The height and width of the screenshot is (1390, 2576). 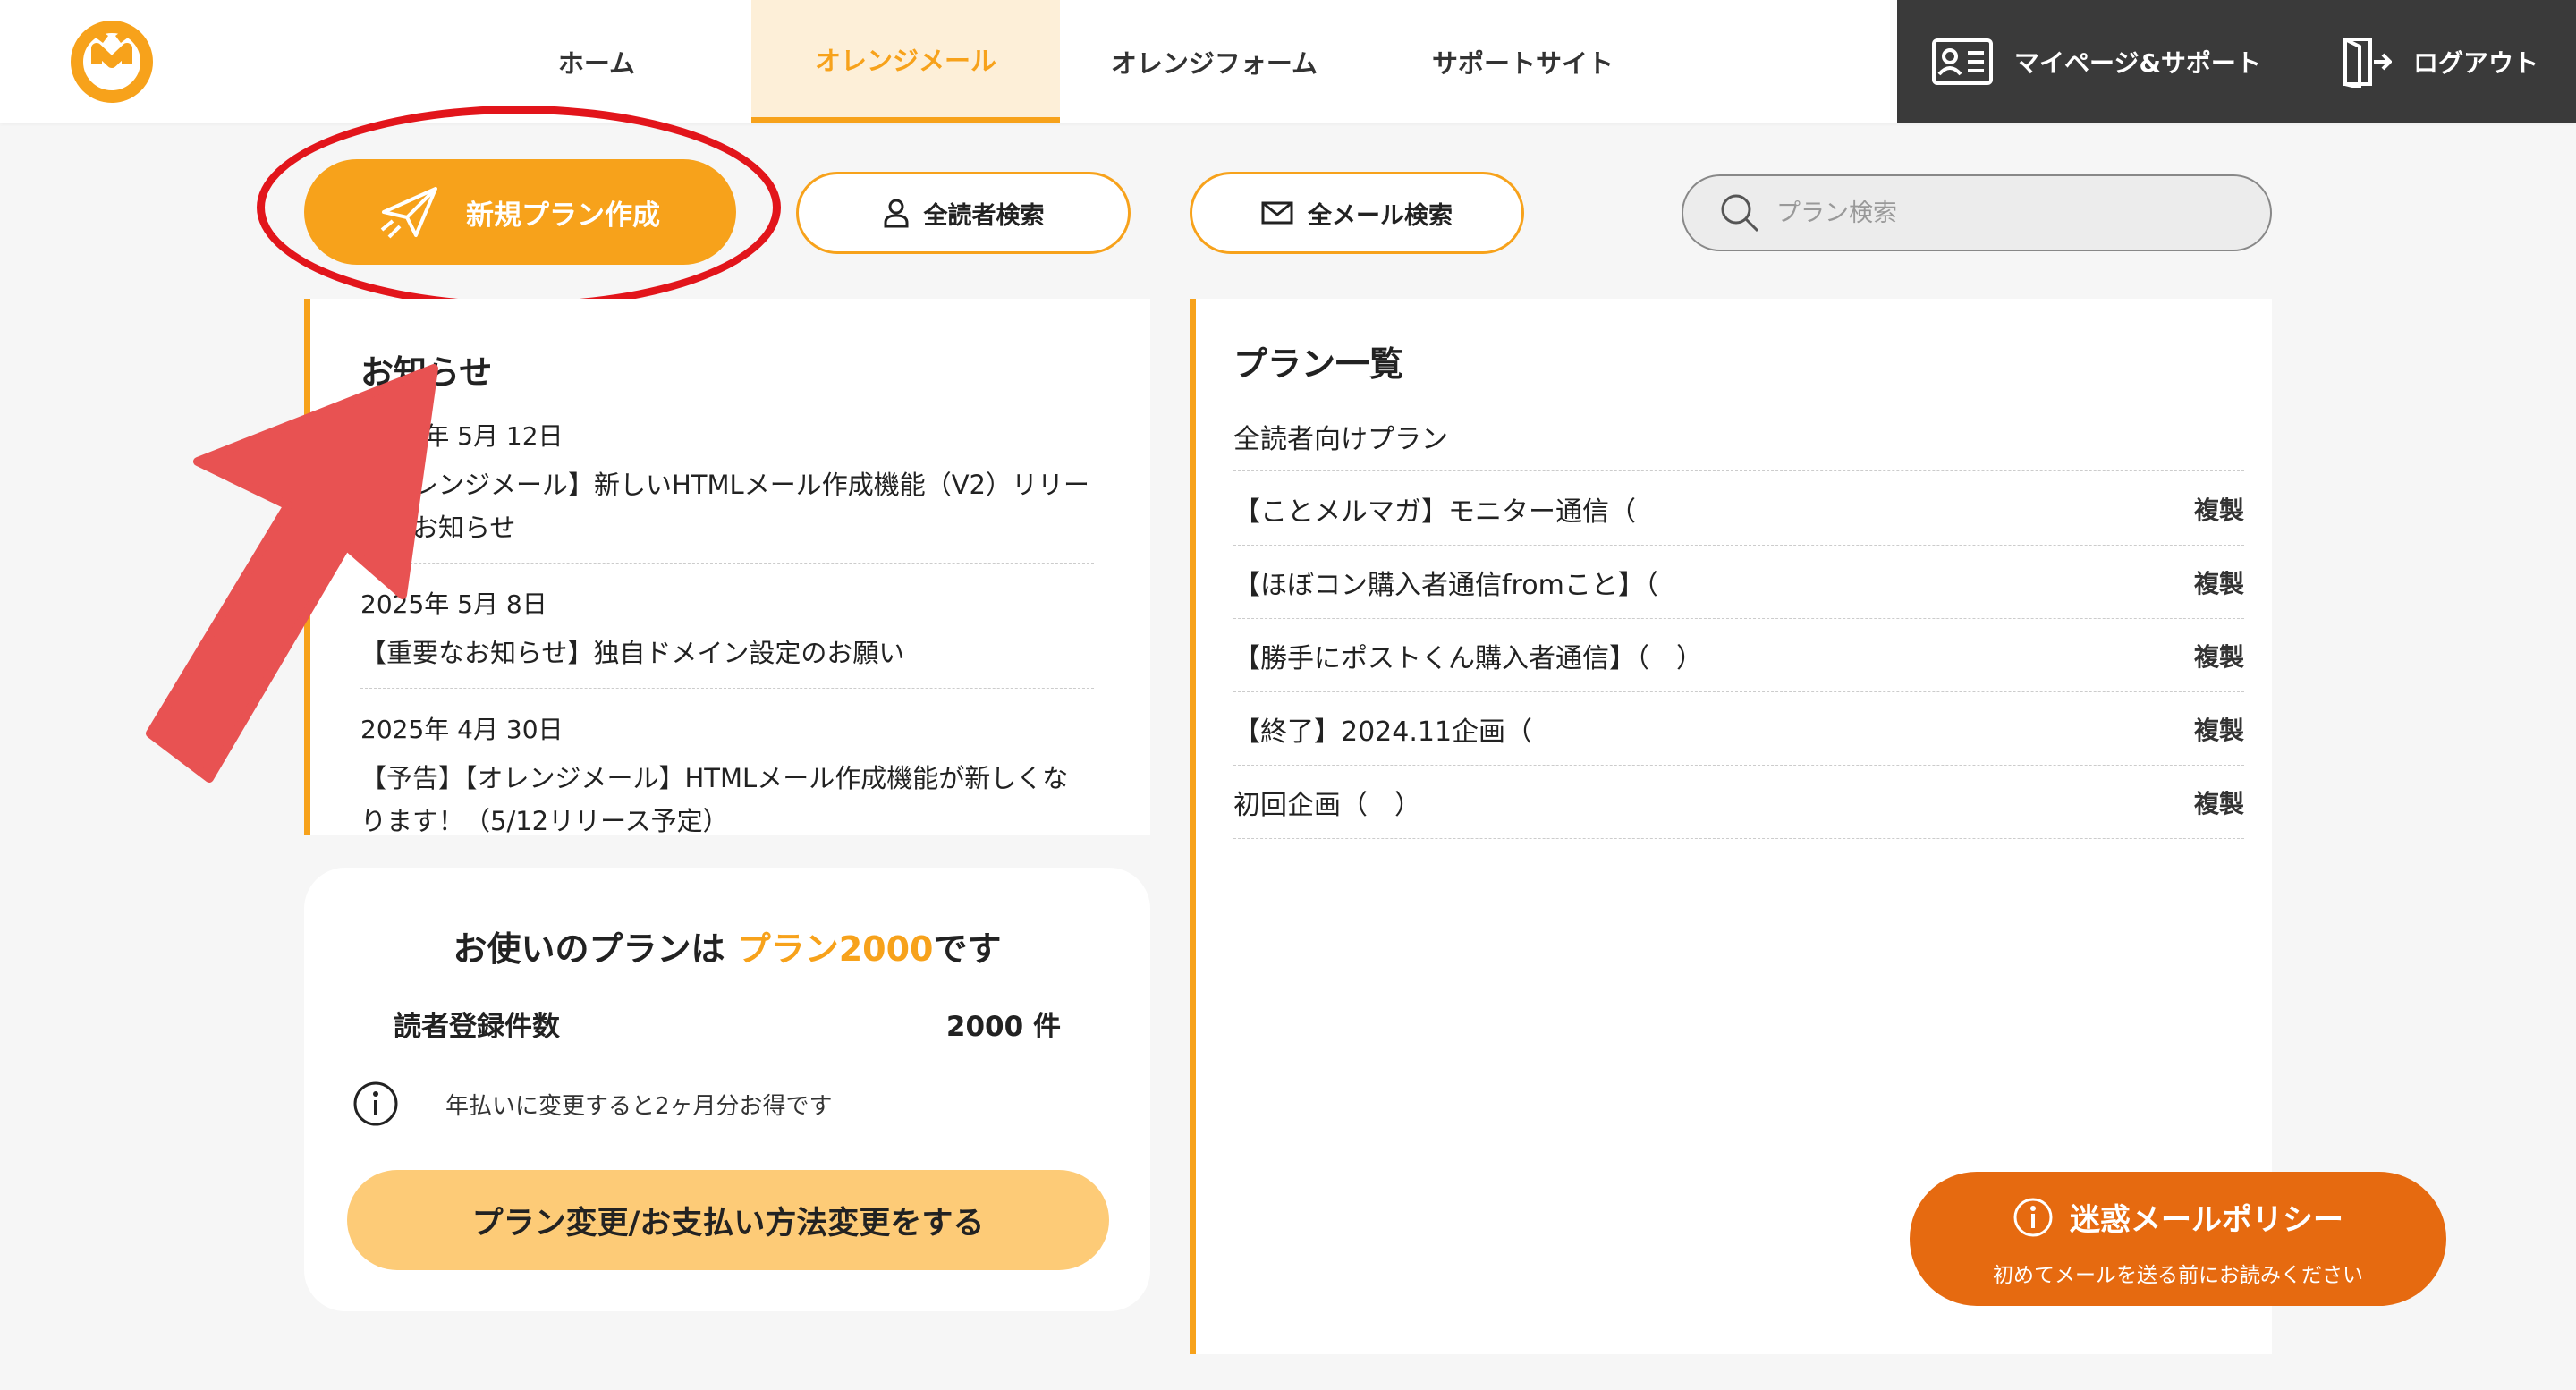 I want to click on plan-row: 【ほぼコン購入者通信fromこと】（ 複製, so click(x=1738, y=582).